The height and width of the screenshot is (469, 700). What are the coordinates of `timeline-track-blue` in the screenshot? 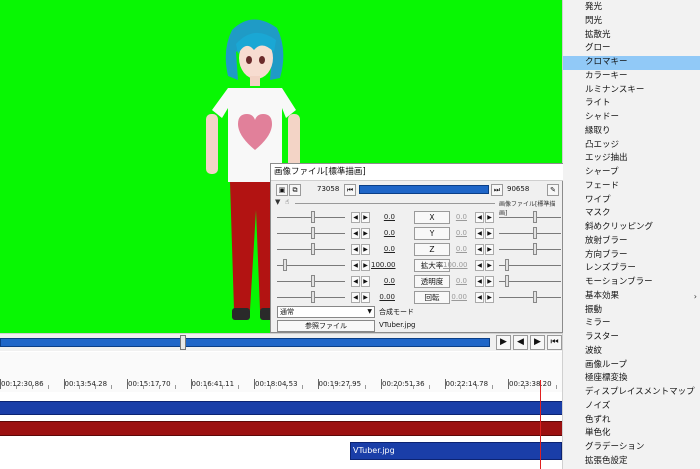 It's located at (281, 408).